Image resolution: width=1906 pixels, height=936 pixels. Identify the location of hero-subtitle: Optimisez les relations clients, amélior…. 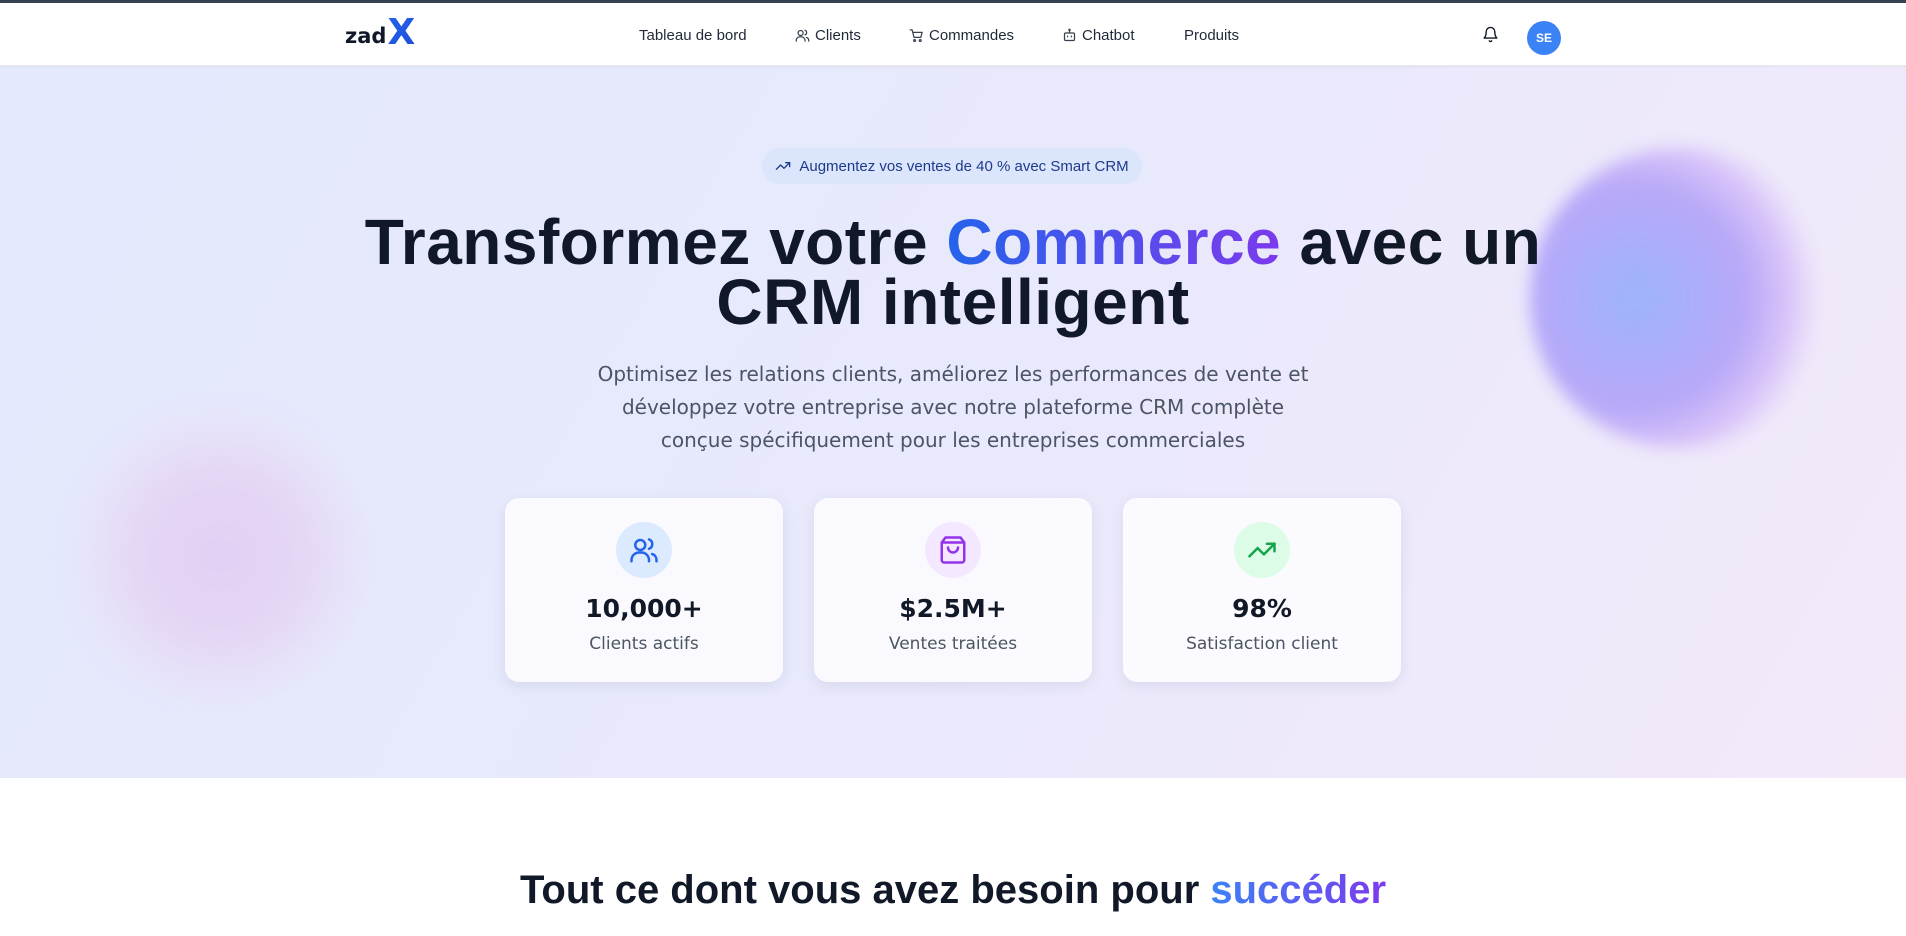
(953, 407).